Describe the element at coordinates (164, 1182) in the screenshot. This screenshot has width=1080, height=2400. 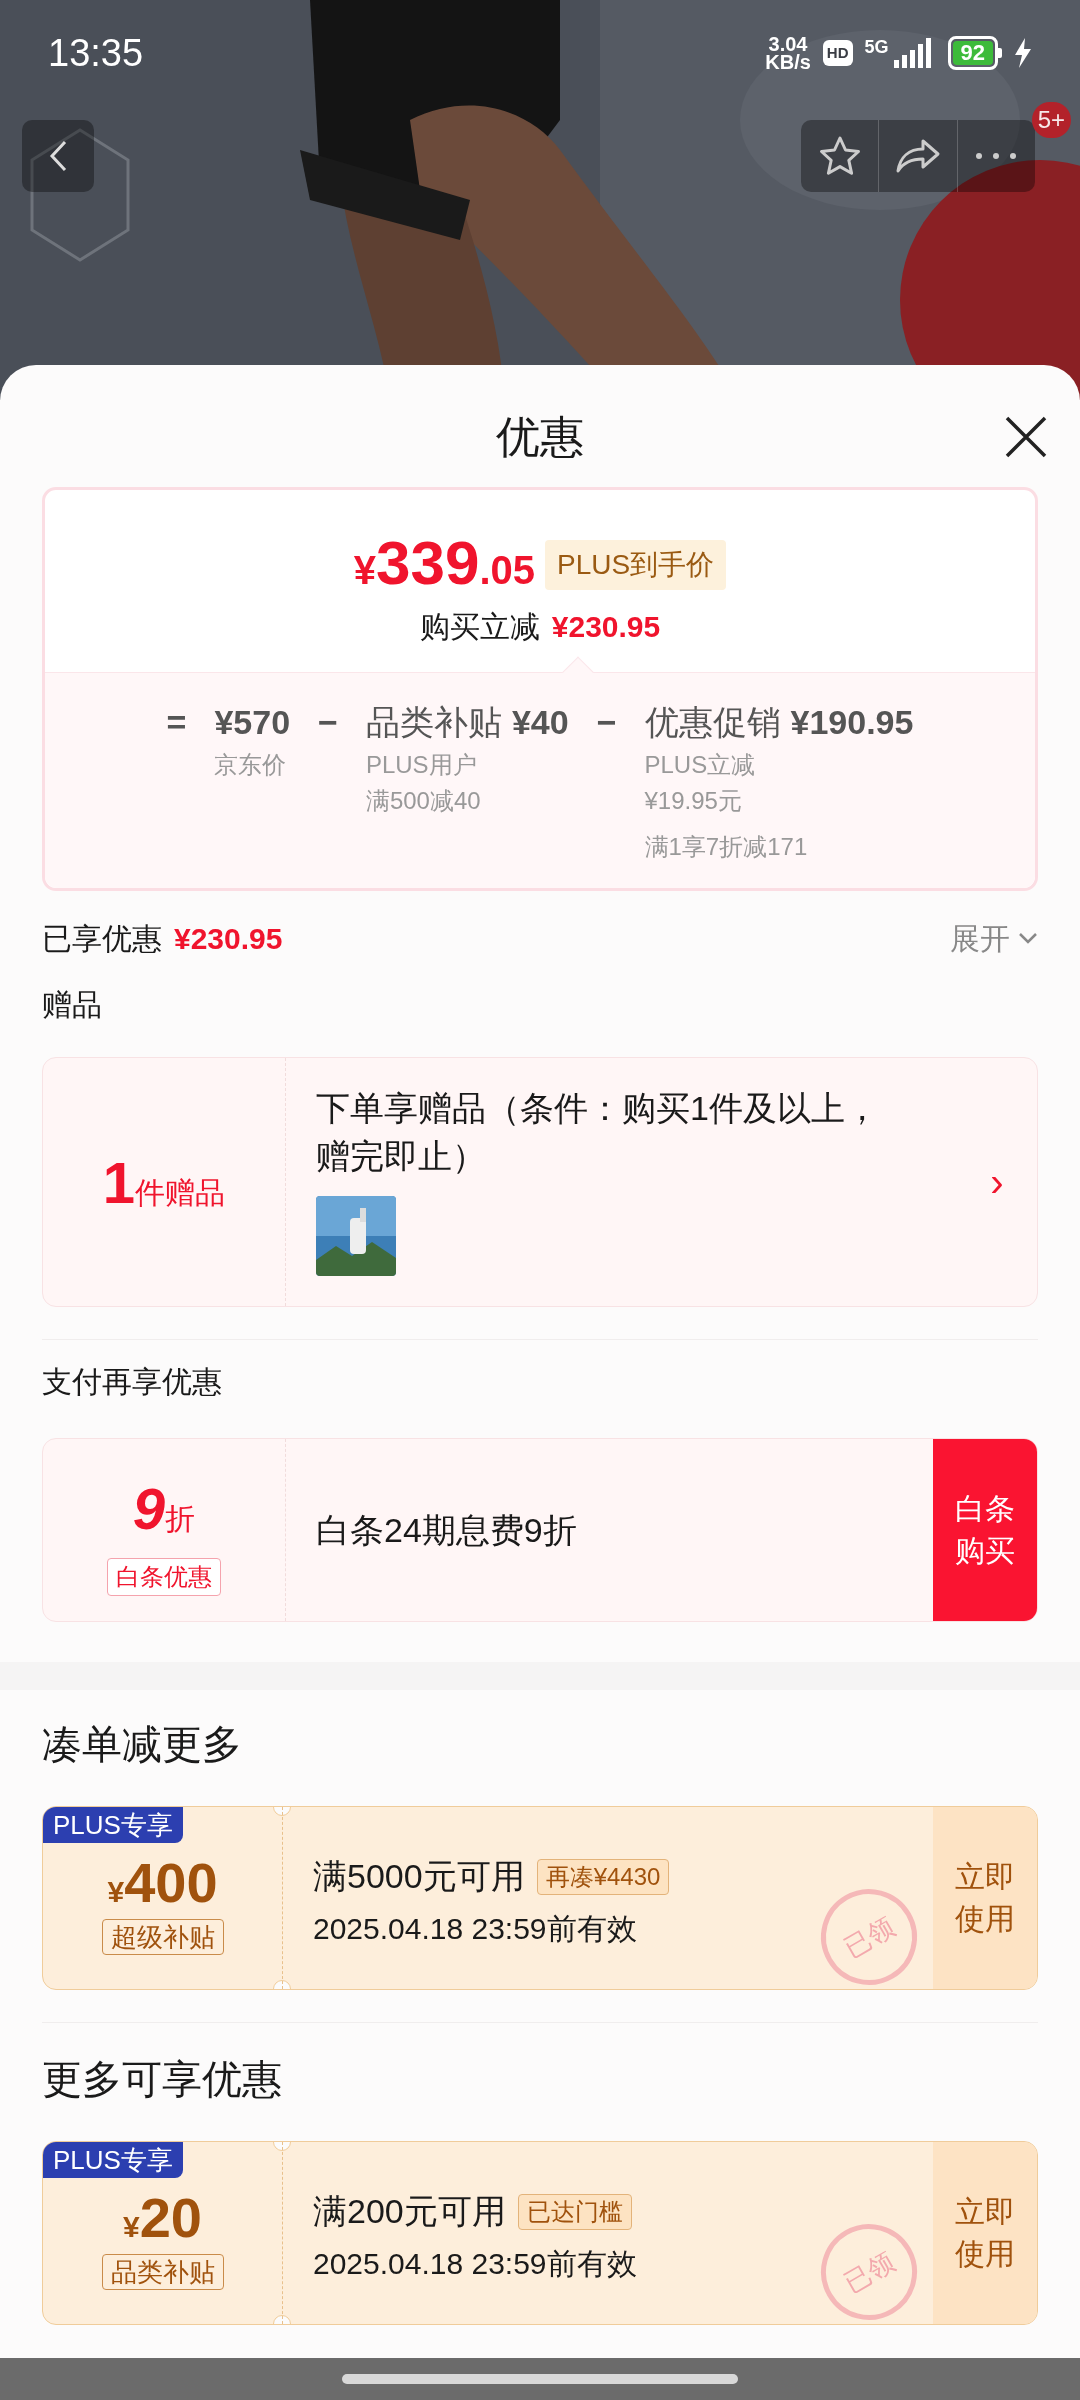
I see `gift-count: 1件赠品` at that location.